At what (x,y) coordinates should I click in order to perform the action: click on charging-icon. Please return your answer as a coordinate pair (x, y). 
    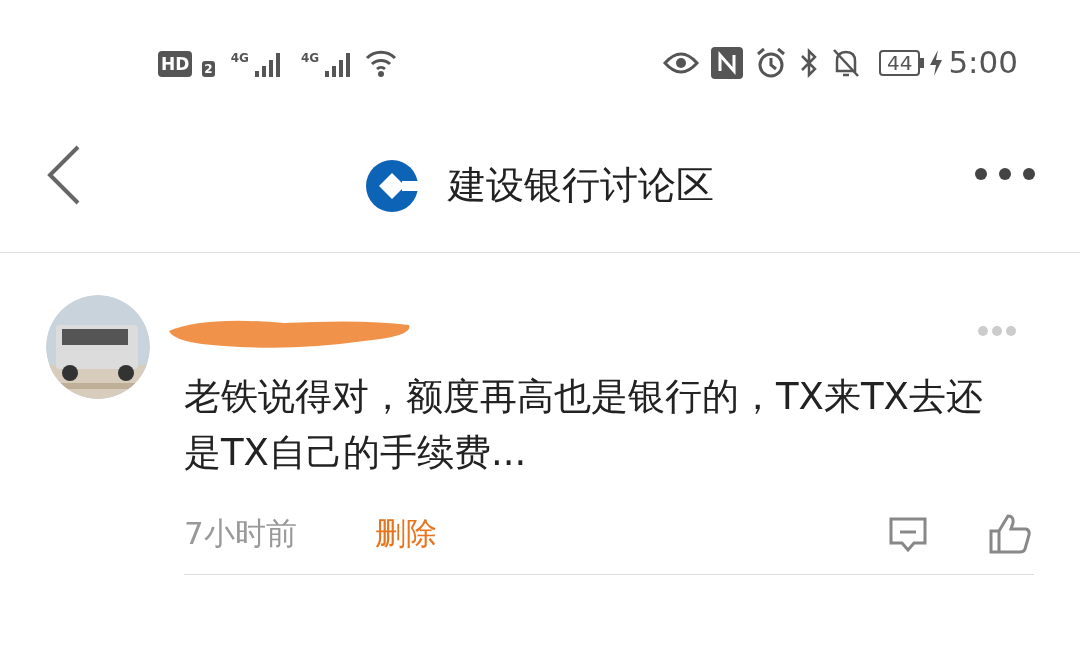
    Looking at the image, I should click on (936, 62).